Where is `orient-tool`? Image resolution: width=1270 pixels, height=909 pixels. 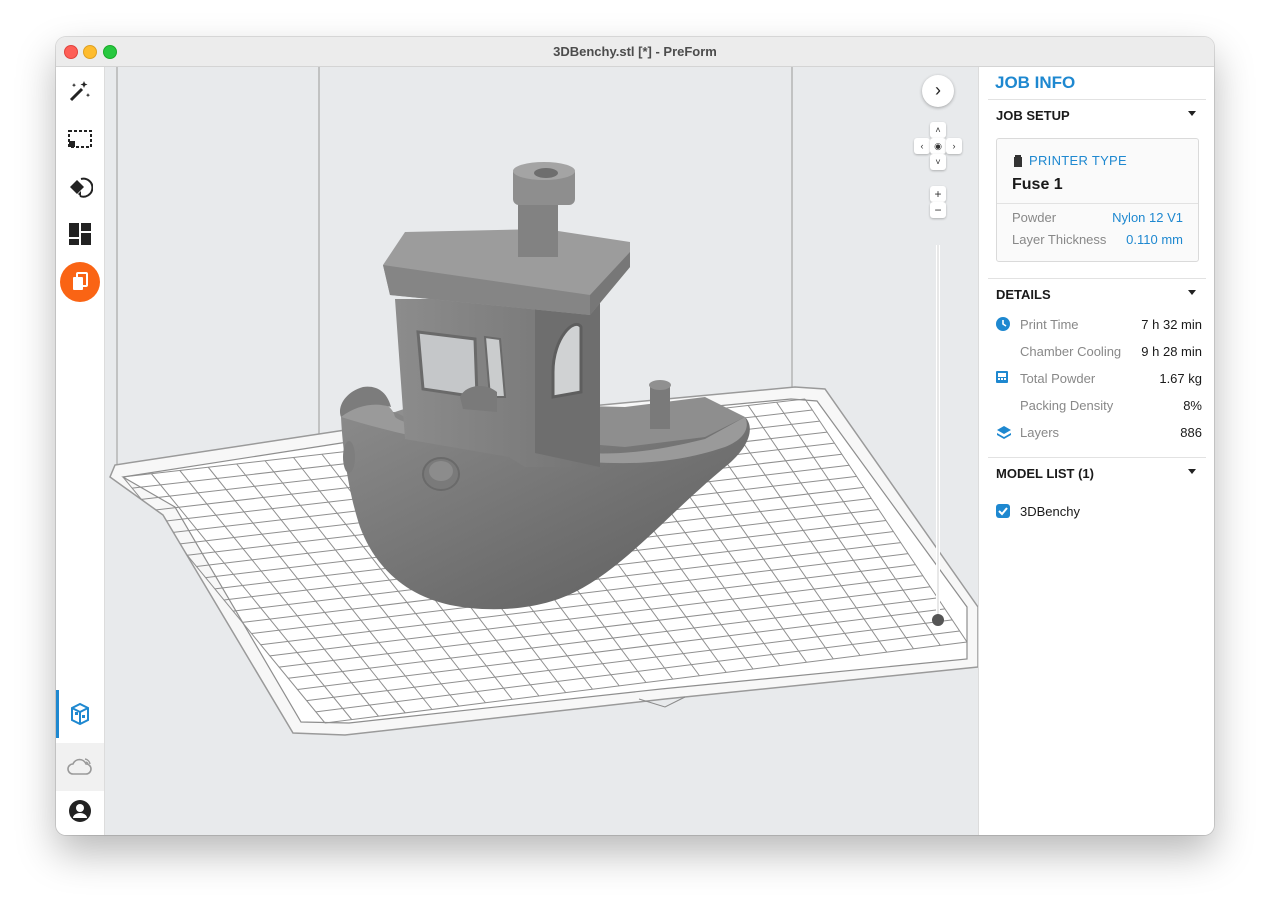
orient-tool is located at coordinates (80, 187).